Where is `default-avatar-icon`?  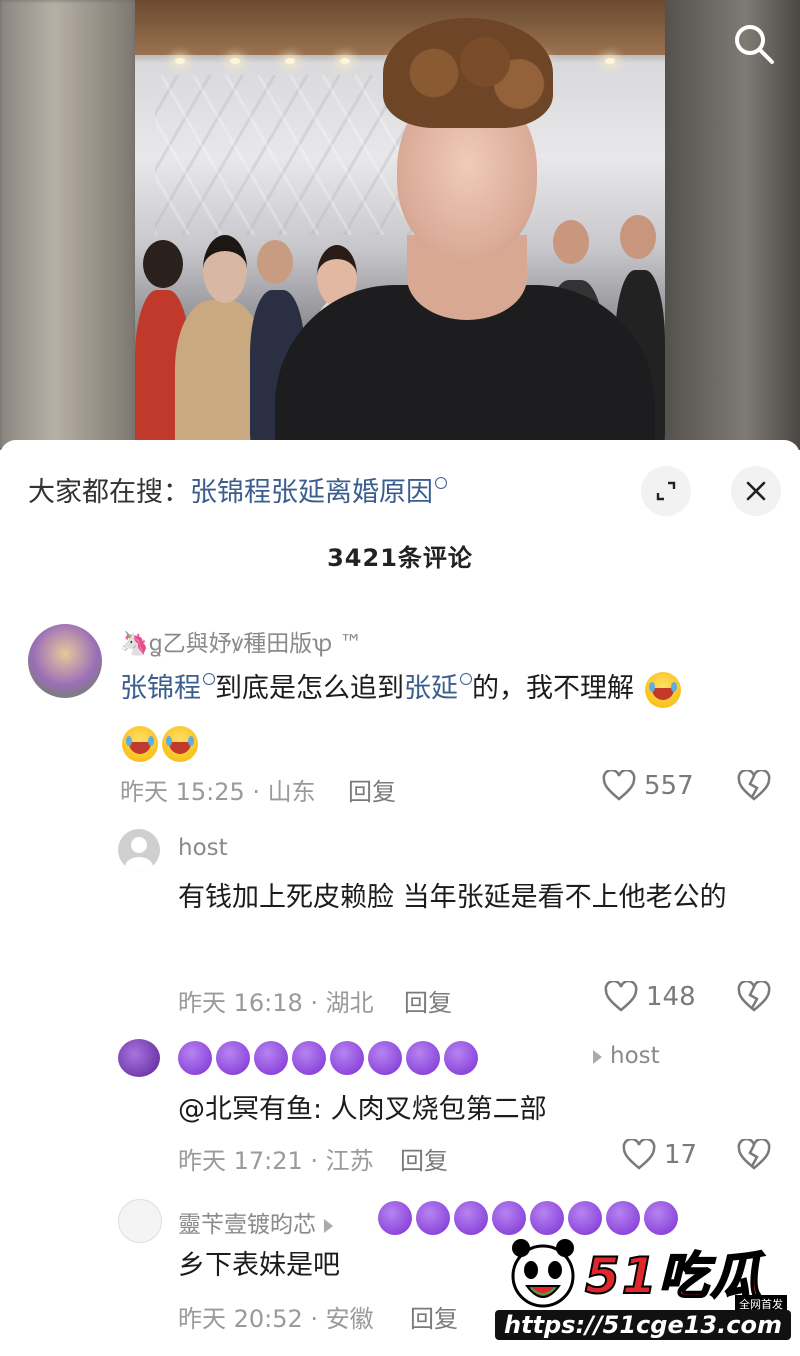 default-avatar-icon is located at coordinates (139, 854).